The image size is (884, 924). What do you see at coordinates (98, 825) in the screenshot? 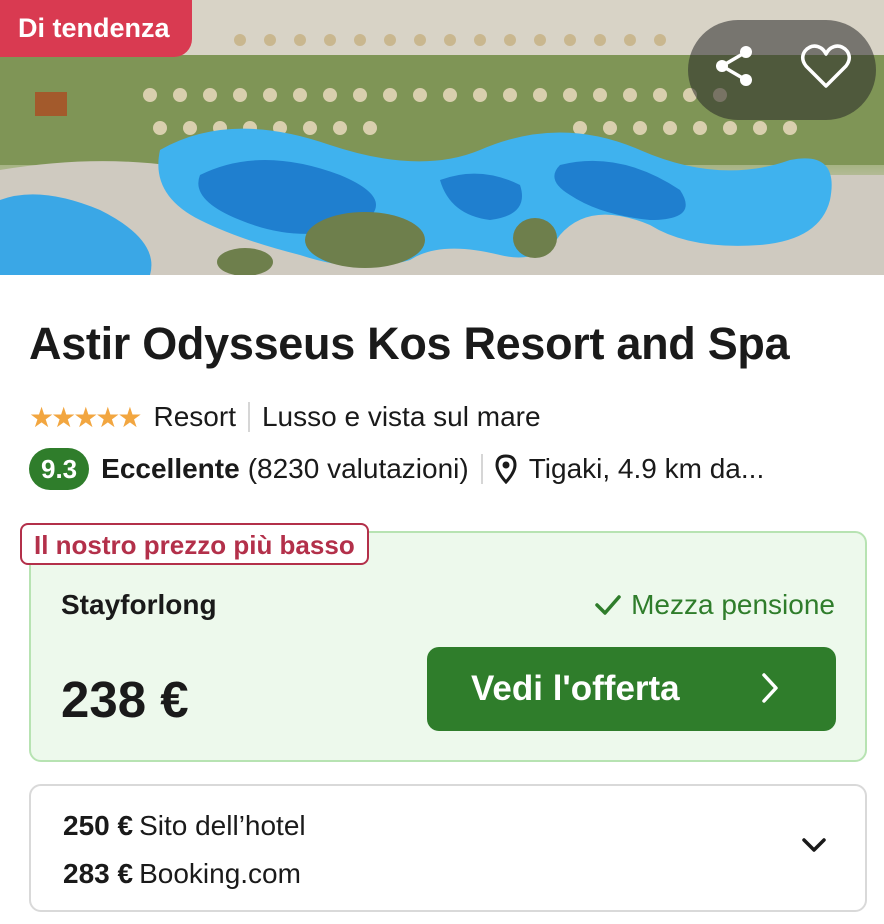
I see `other-price-value: 250 €` at bounding box center [98, 825].